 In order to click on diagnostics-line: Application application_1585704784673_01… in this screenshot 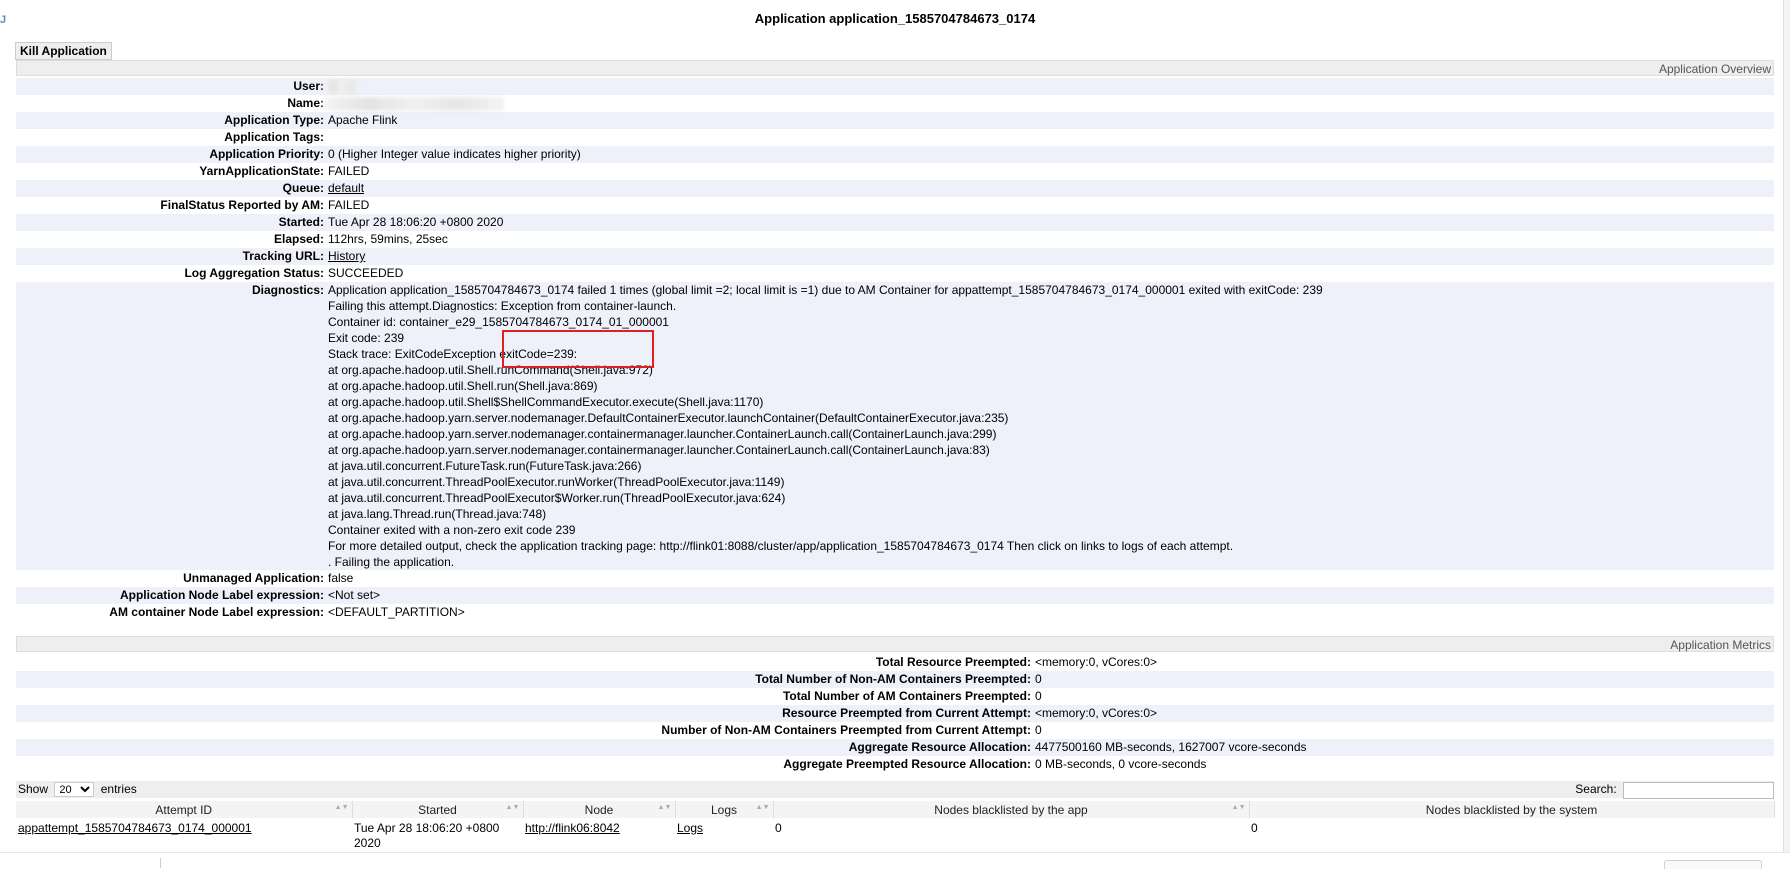, I will do `click(825, 290)`.